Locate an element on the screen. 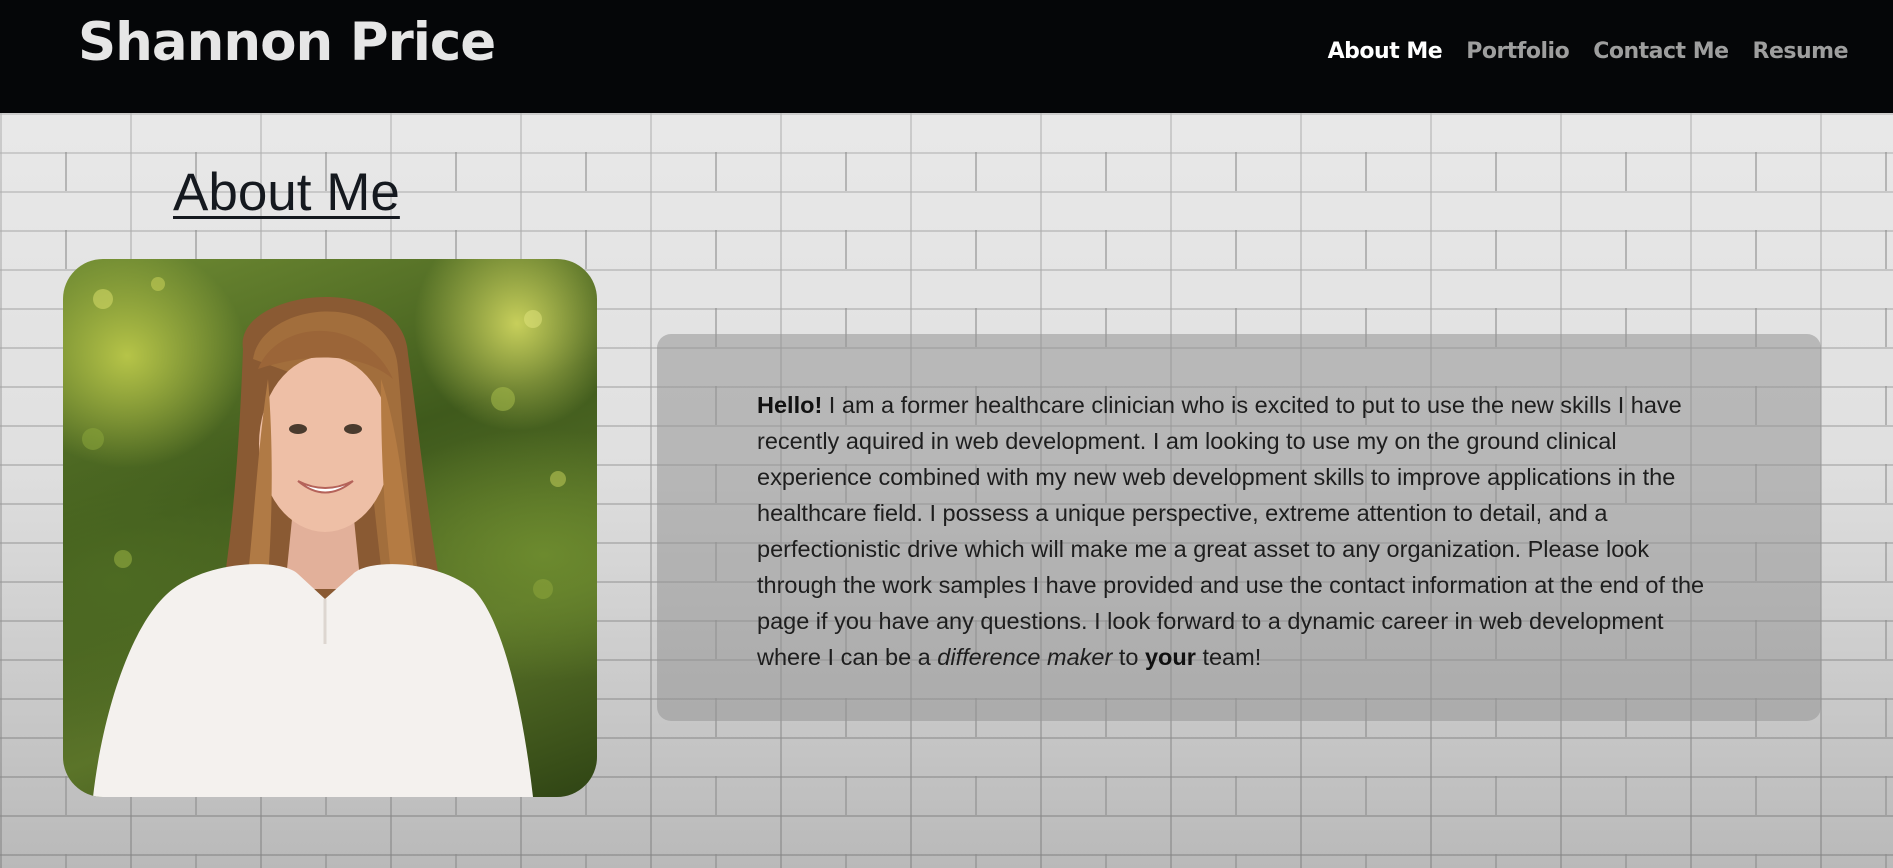 The image size is (1893, 868). bio-emphasis: difference maker is located at coordinates (1025, 657).